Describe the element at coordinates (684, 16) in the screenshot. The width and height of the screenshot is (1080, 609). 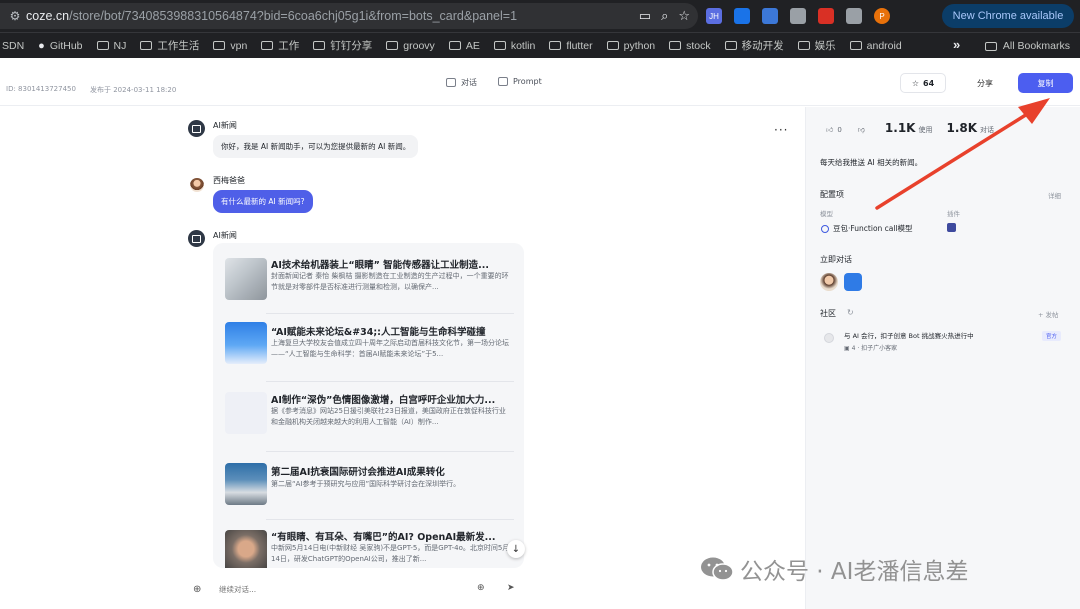
I see `bookmark-star-icon: ☆` at that location.